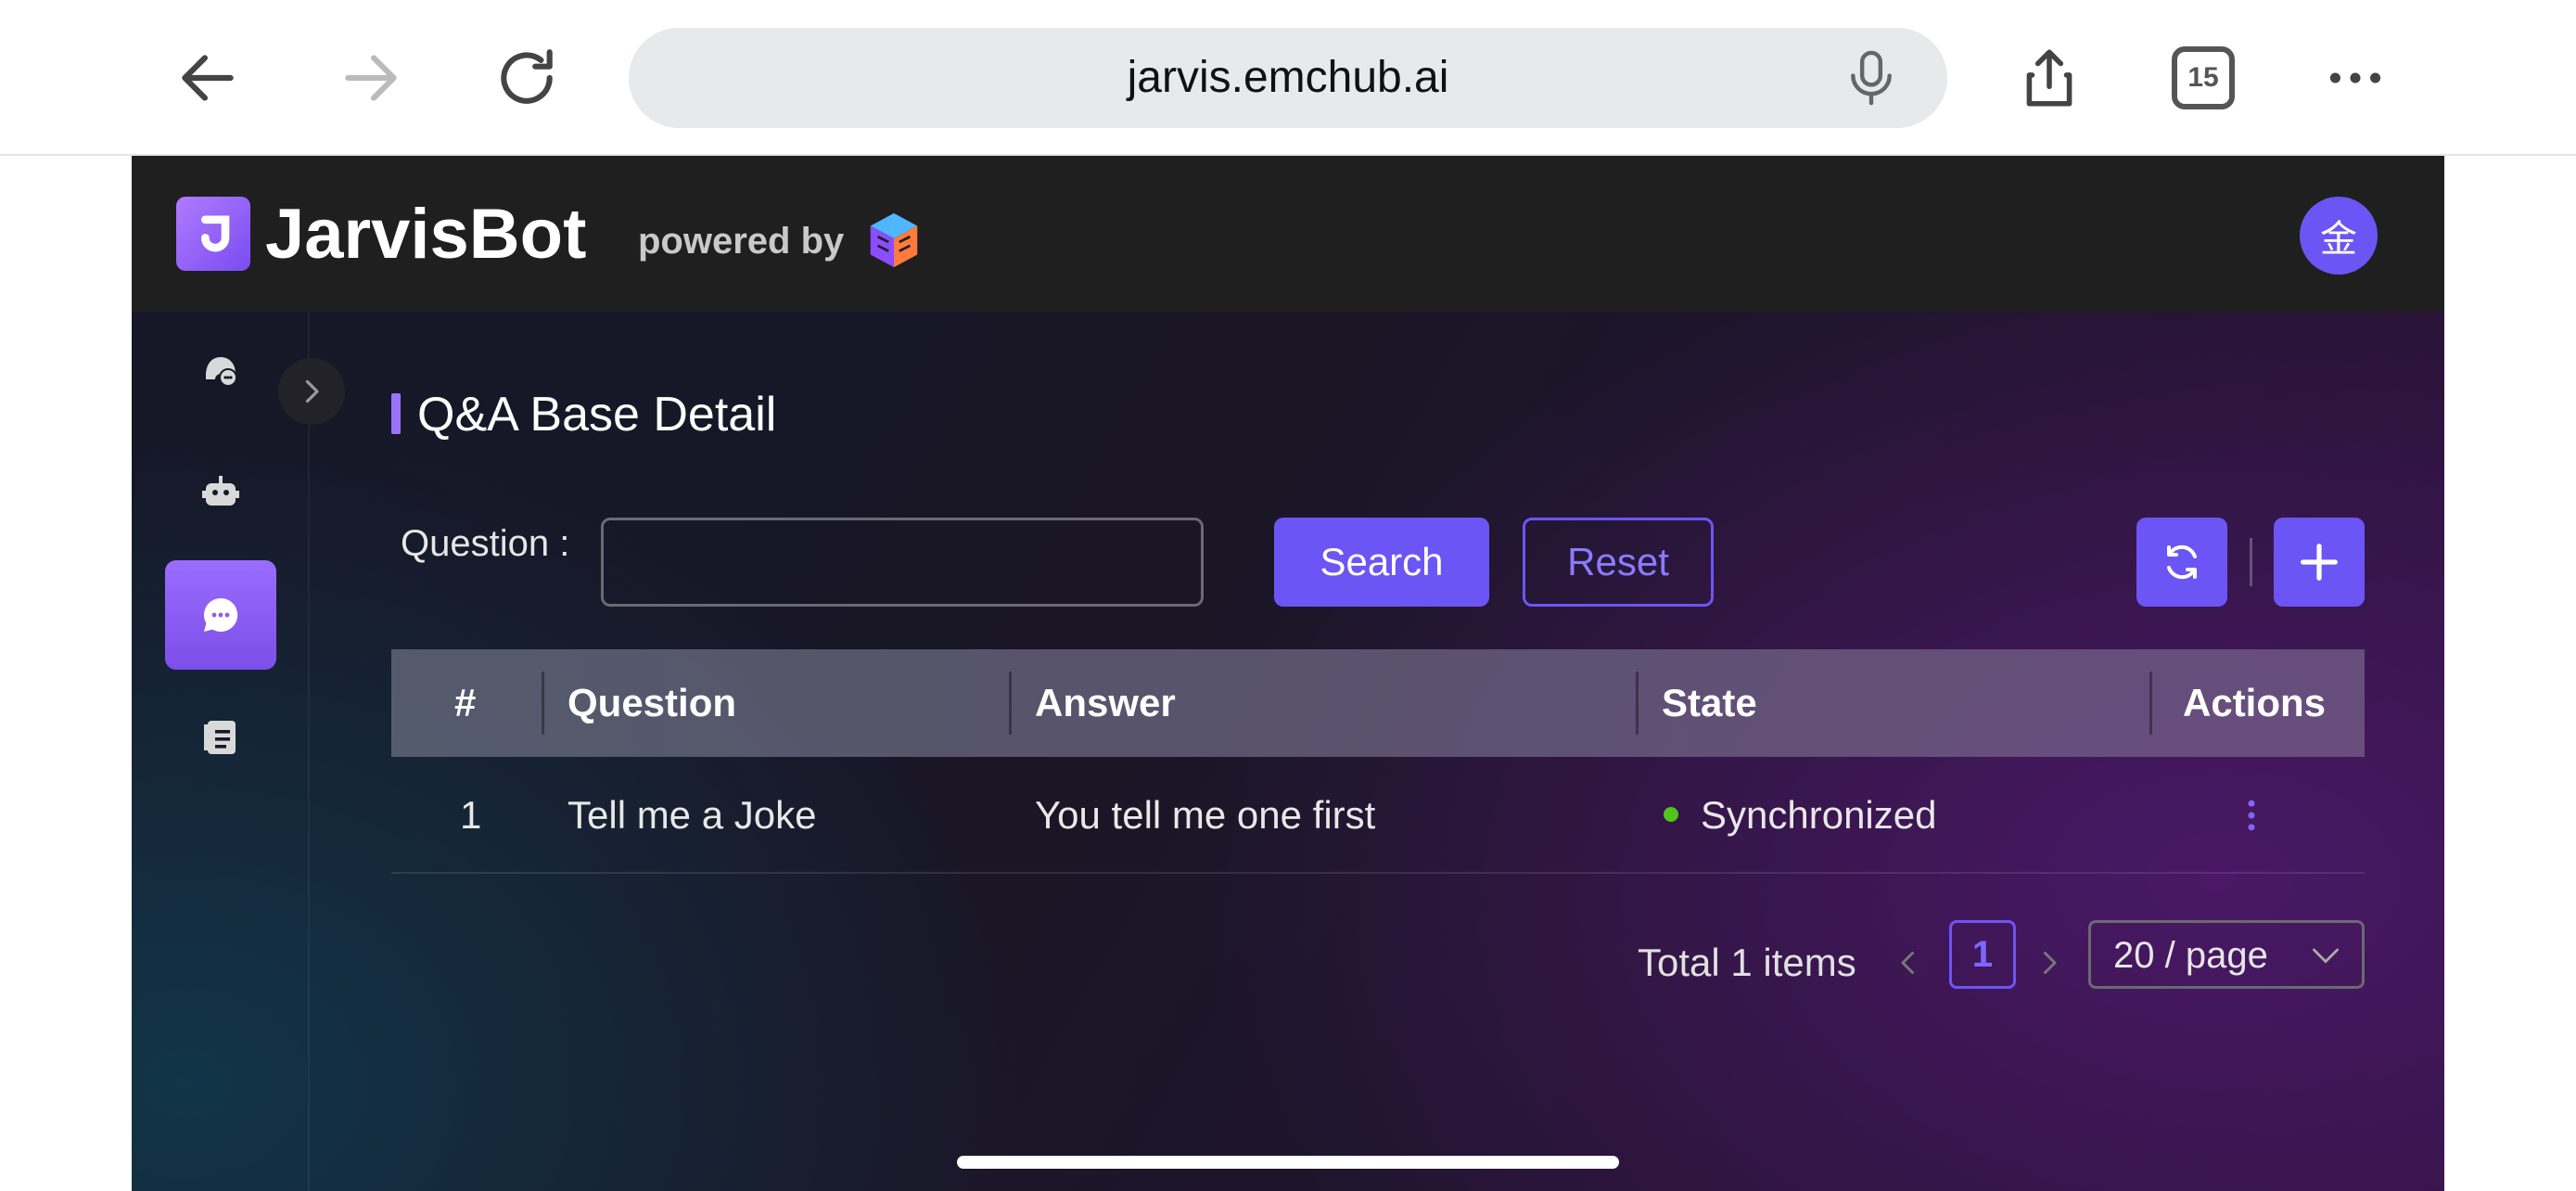 The width and height of the screenshot is (2576, 1191). I want to click on home-indicator, so click(1288, 1162).